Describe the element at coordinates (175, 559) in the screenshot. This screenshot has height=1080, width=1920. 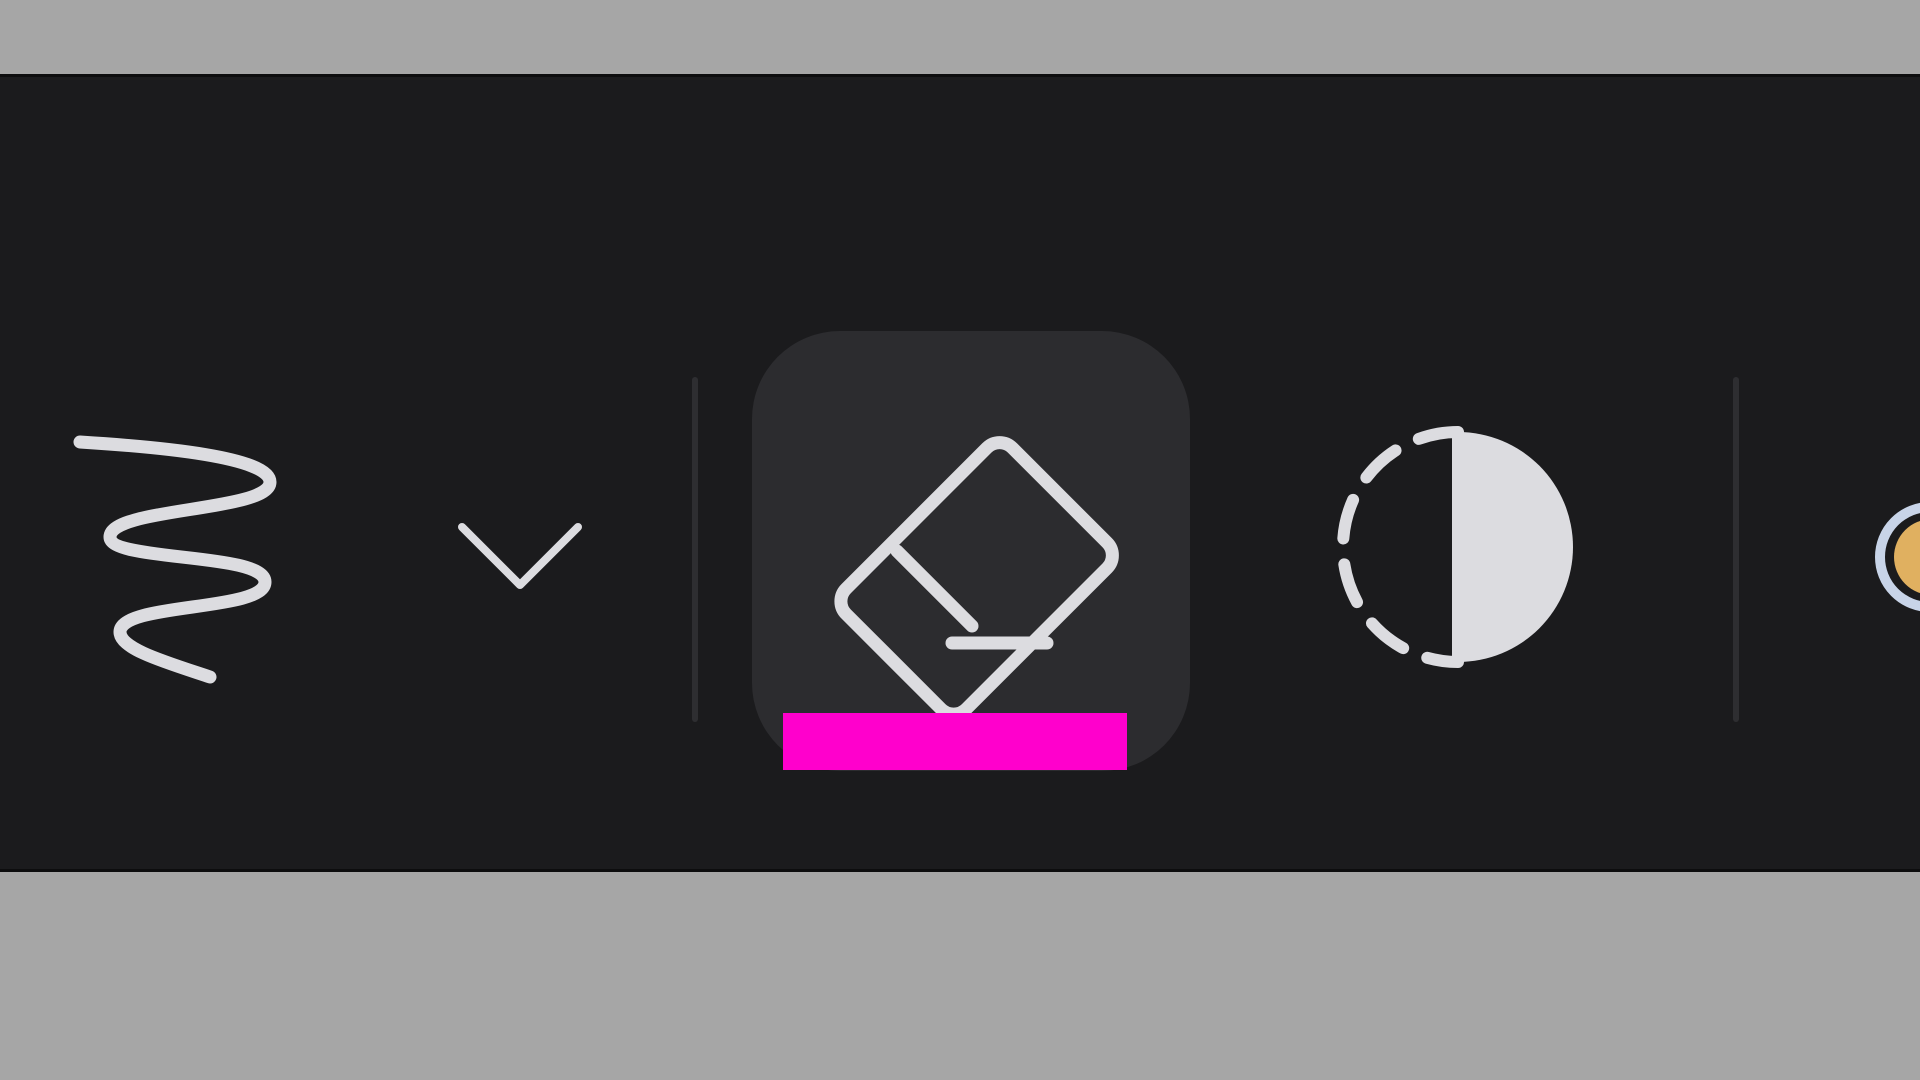
I see `scribble-icon` at that location.